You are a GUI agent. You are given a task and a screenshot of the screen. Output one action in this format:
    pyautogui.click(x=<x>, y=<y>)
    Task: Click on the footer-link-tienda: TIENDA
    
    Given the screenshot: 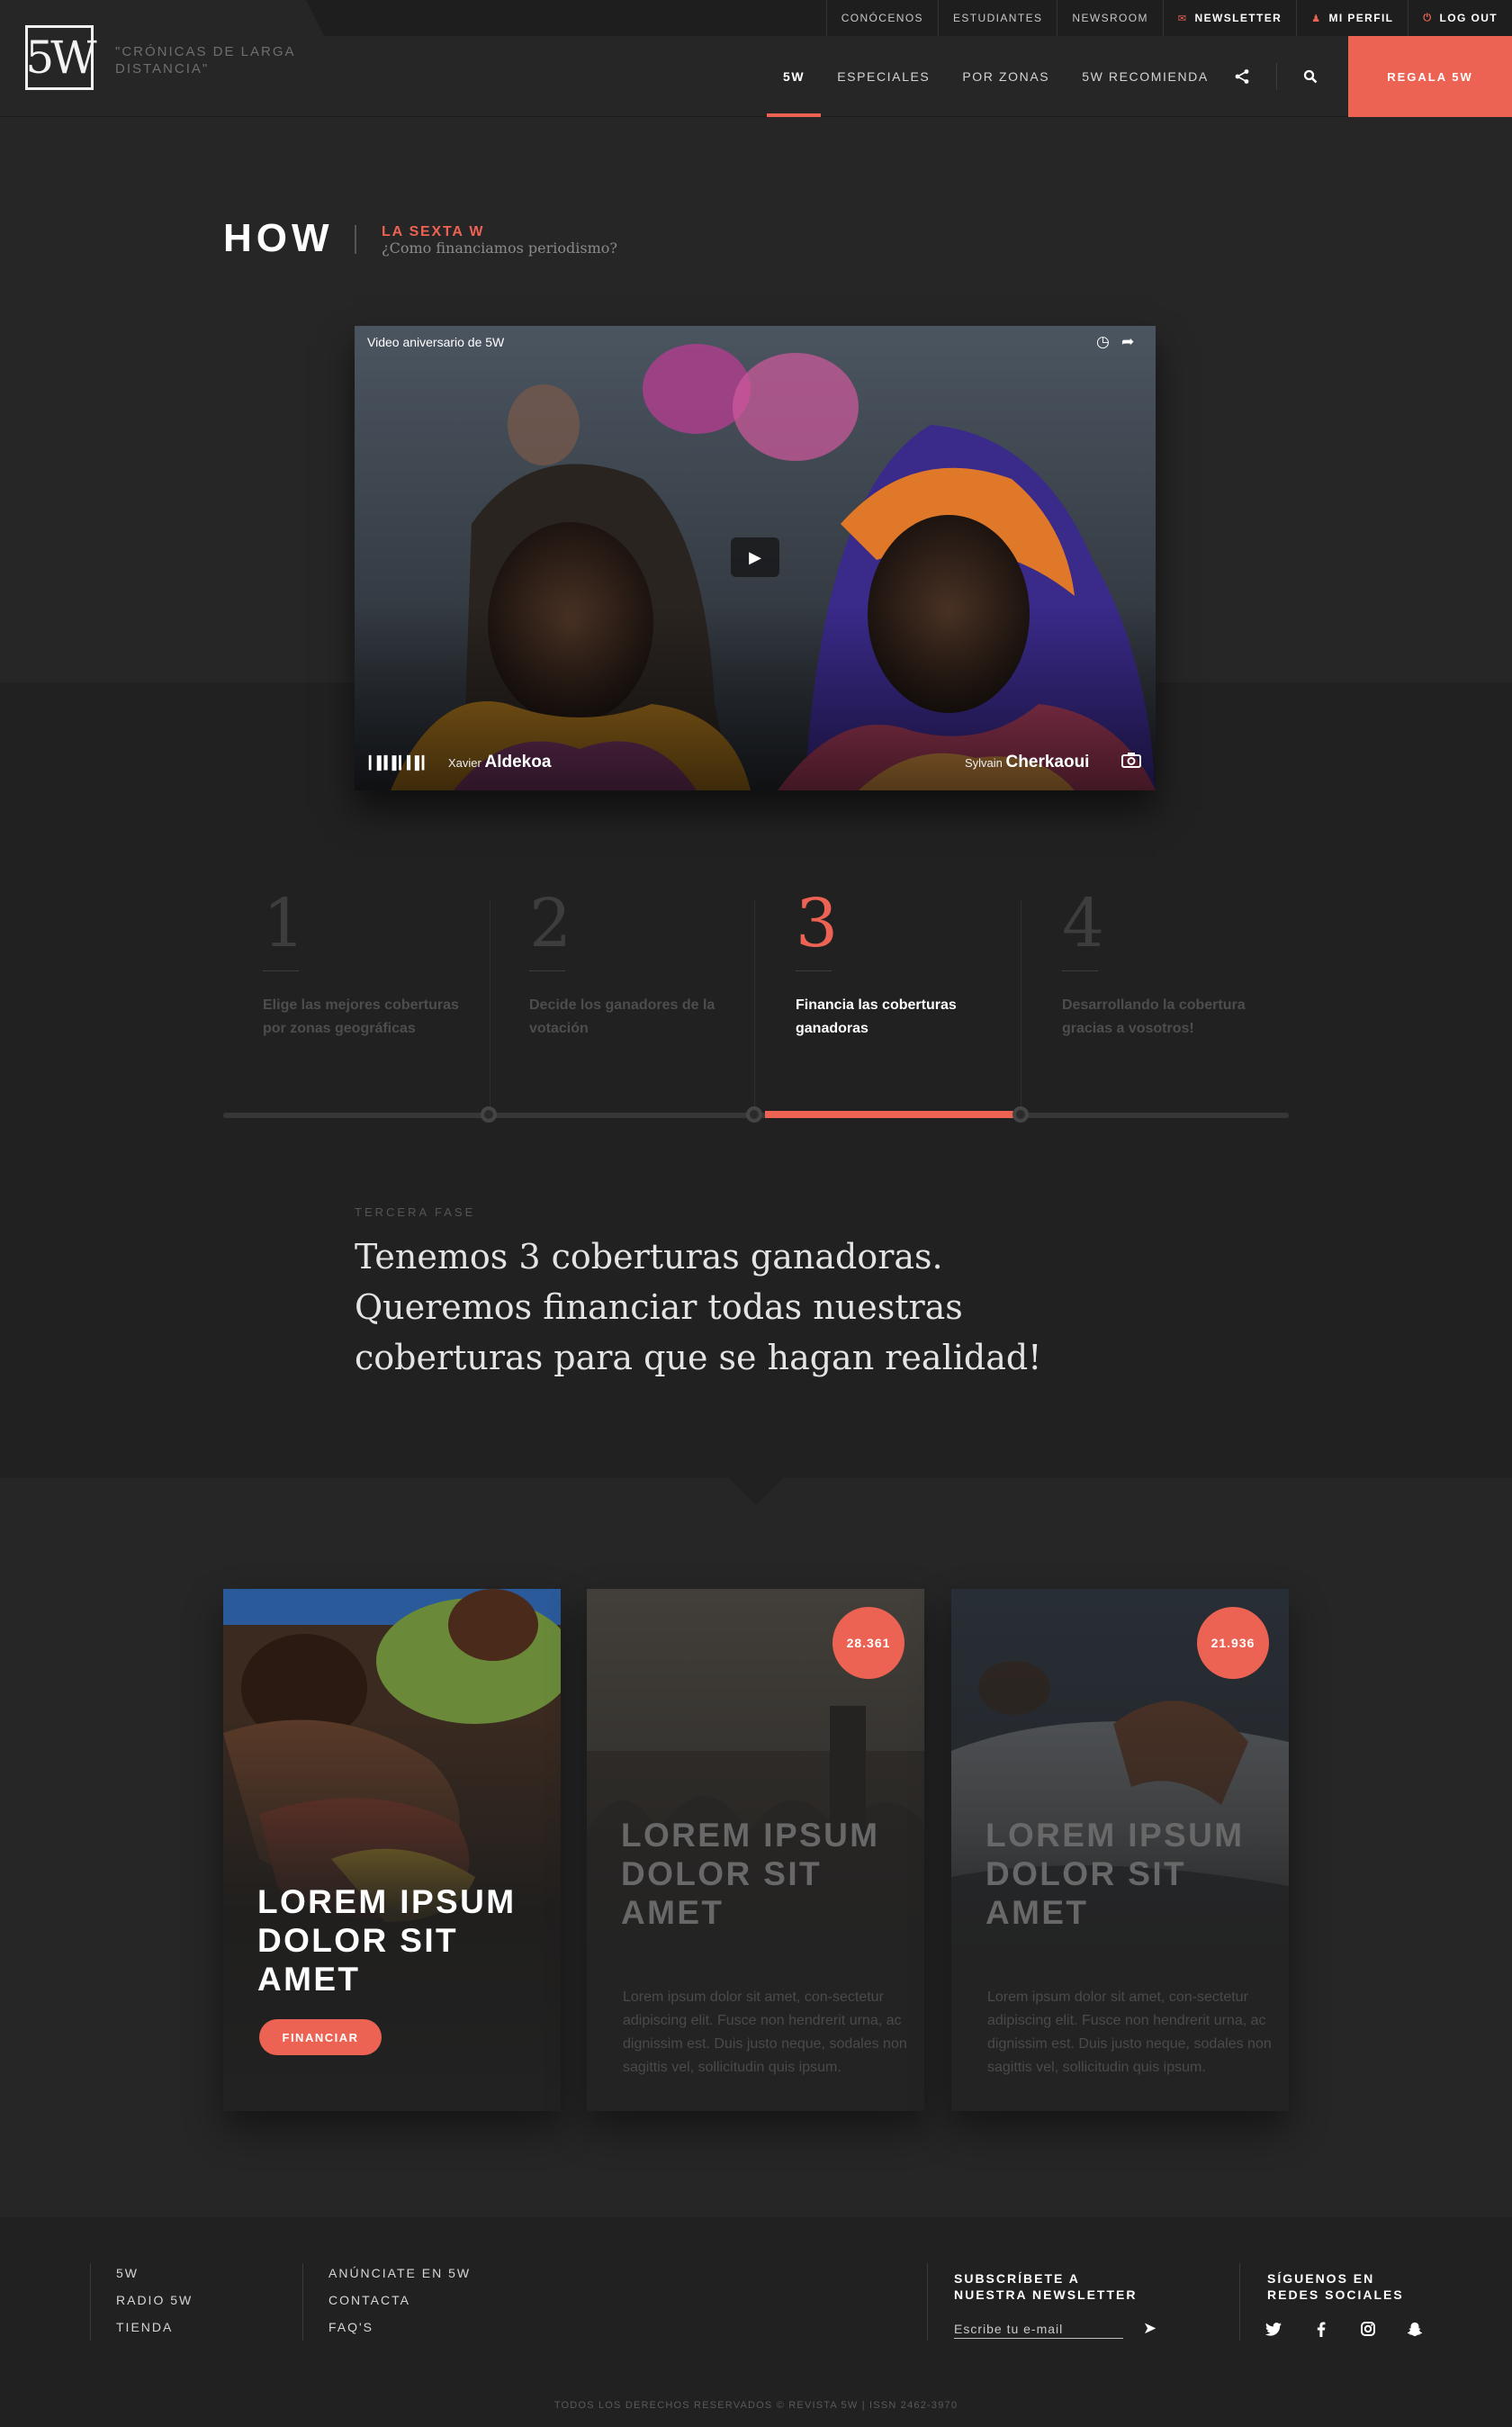 What is the action you would take?
    pyautogui.click(x=155, y=2327)
    